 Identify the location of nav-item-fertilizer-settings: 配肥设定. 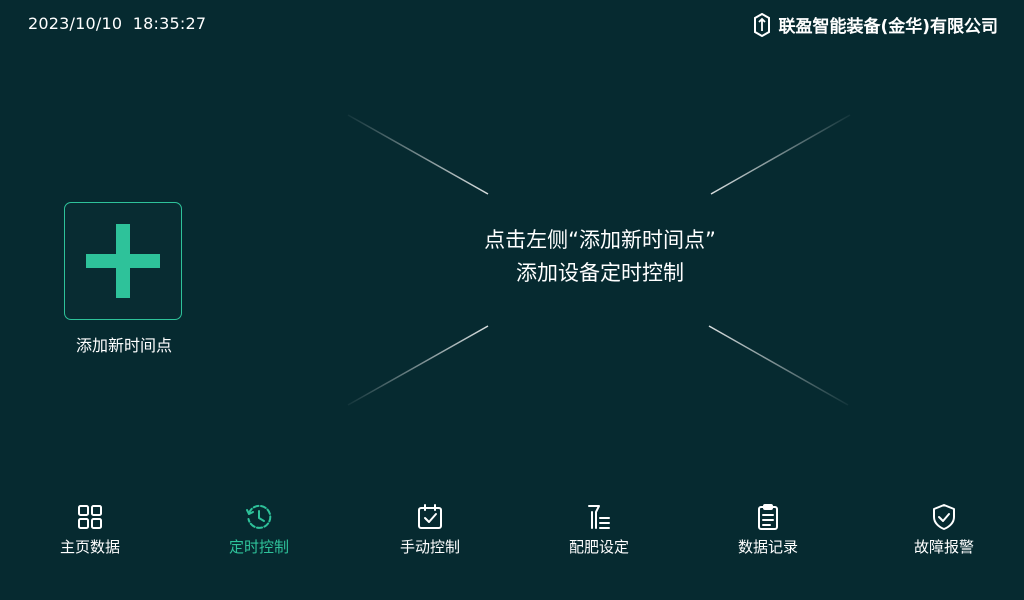
(599, 532).